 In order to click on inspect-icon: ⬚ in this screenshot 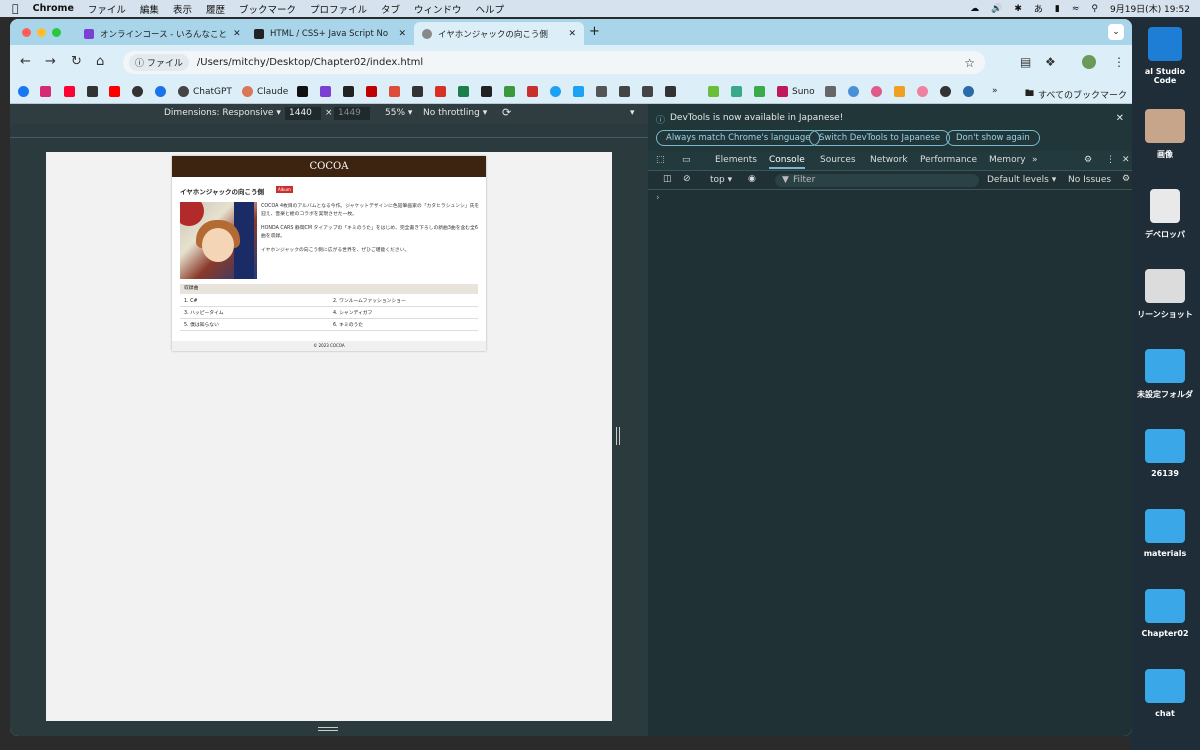, I will do `click(660, 160)`.